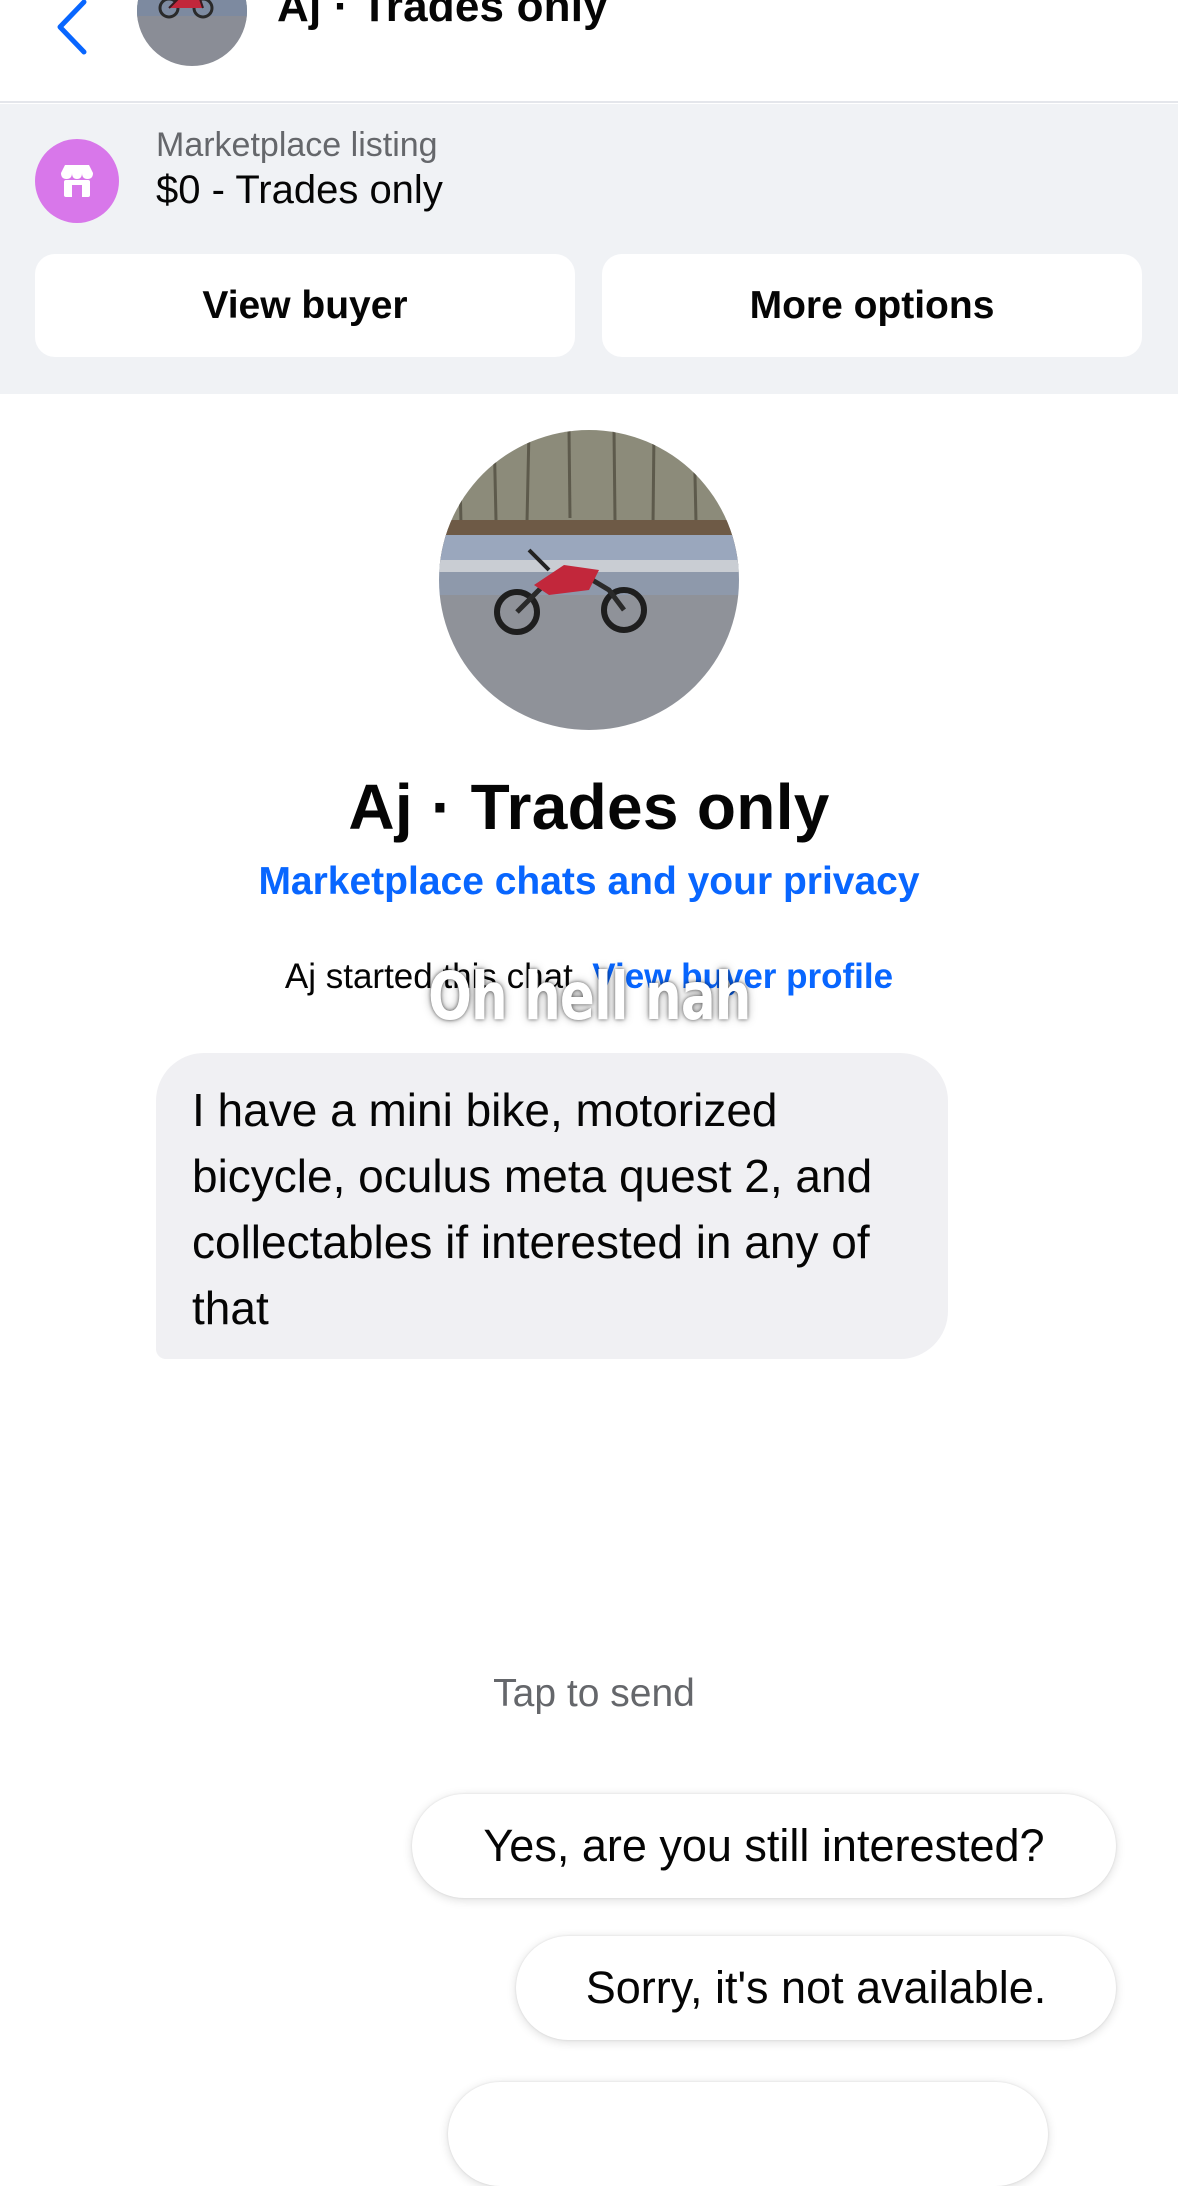 The image size is (1178, 2186). I want to click on chevron-left-icon, so click(72, 27).